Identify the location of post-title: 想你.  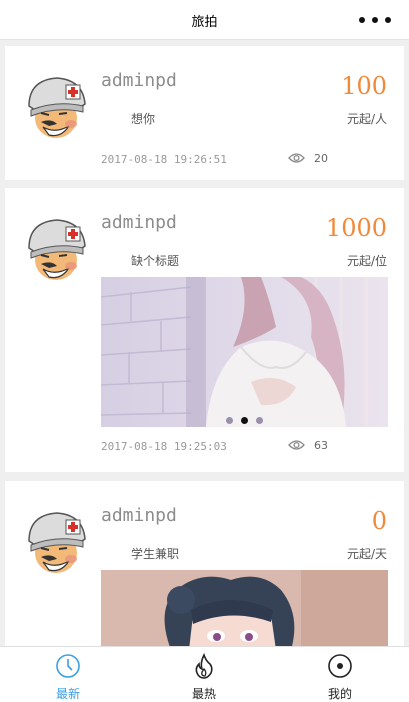
(143, 119).